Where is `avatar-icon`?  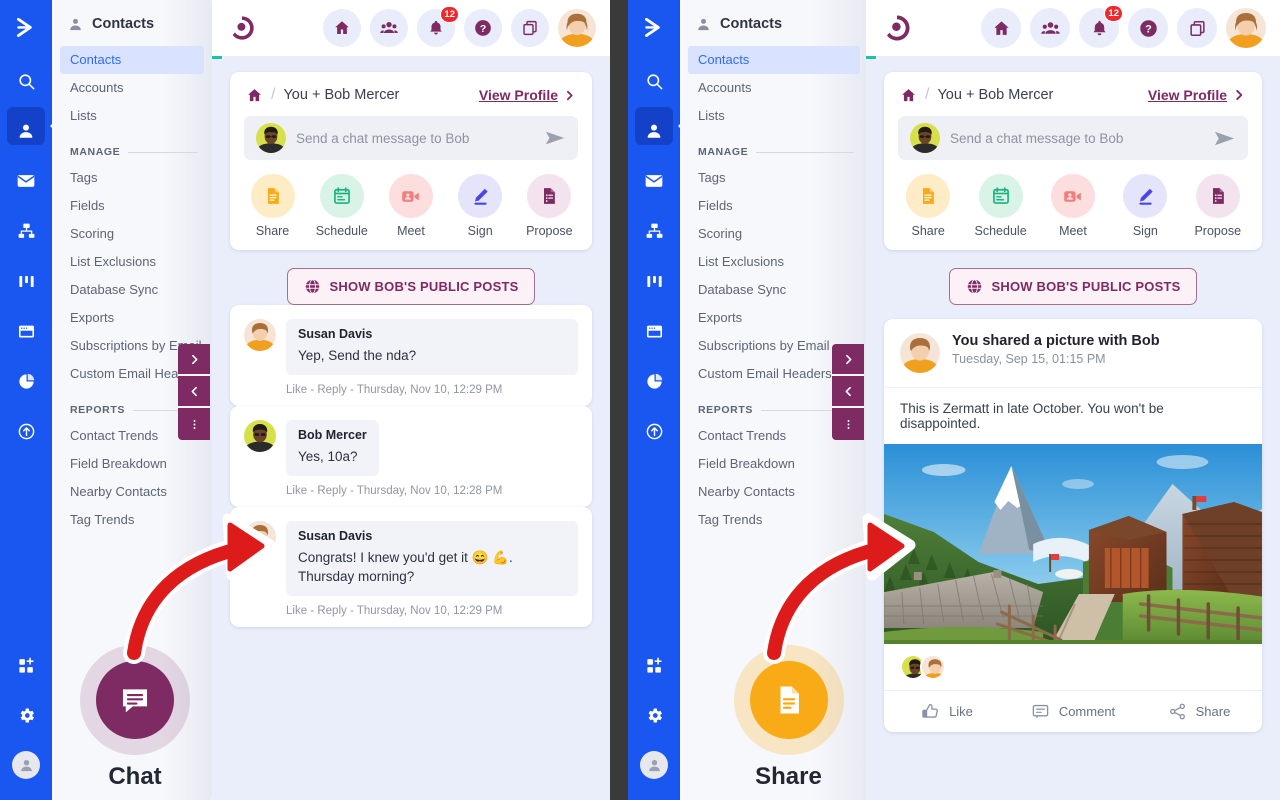
avatar-icon is located at coordinates (654, 765).